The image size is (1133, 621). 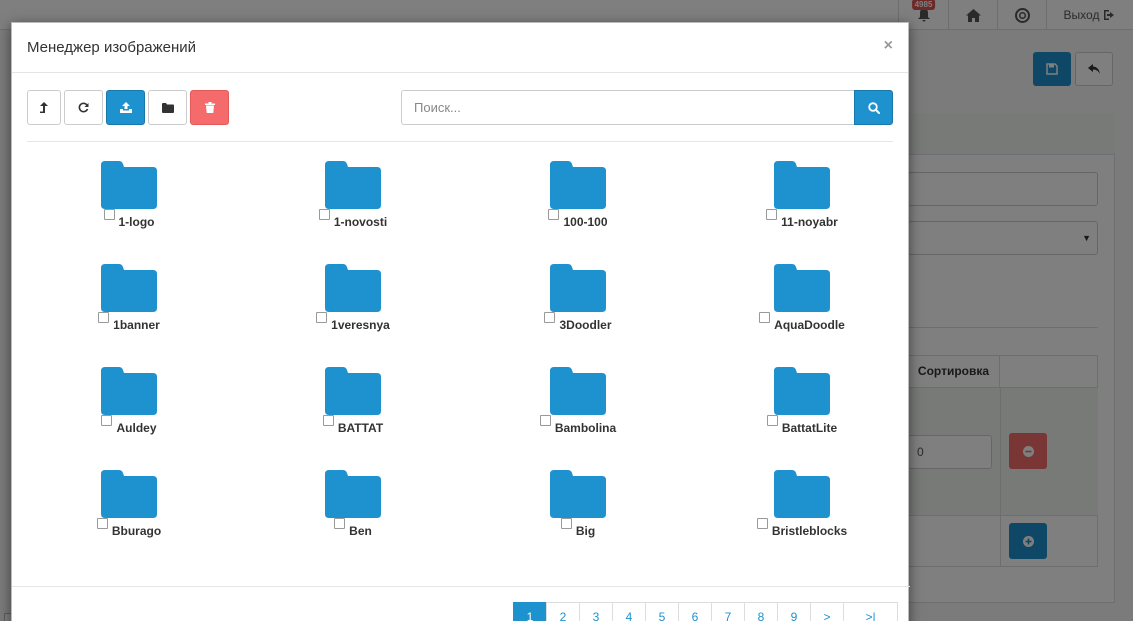 I want to click on folder-item: Bristleblocks, so click(x=802, y=520).